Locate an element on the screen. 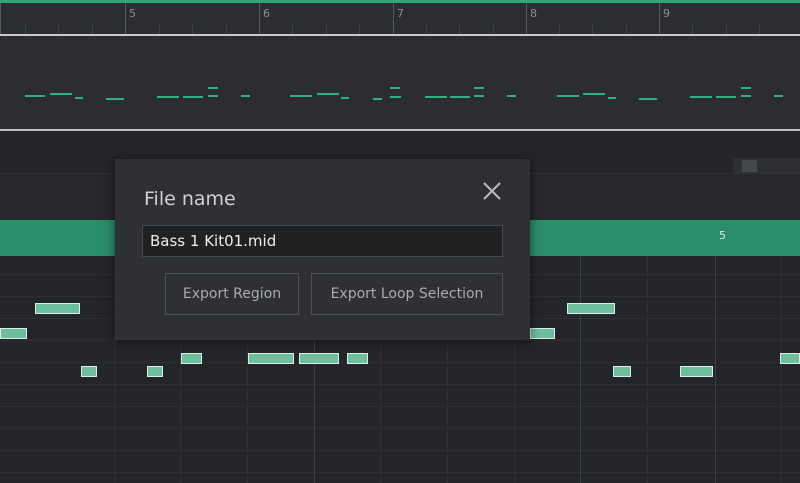 The width and height of the screenshot is (800, 483). timeline-ruler: 5 6 7 8 9 is located at coordinates (400, 17).